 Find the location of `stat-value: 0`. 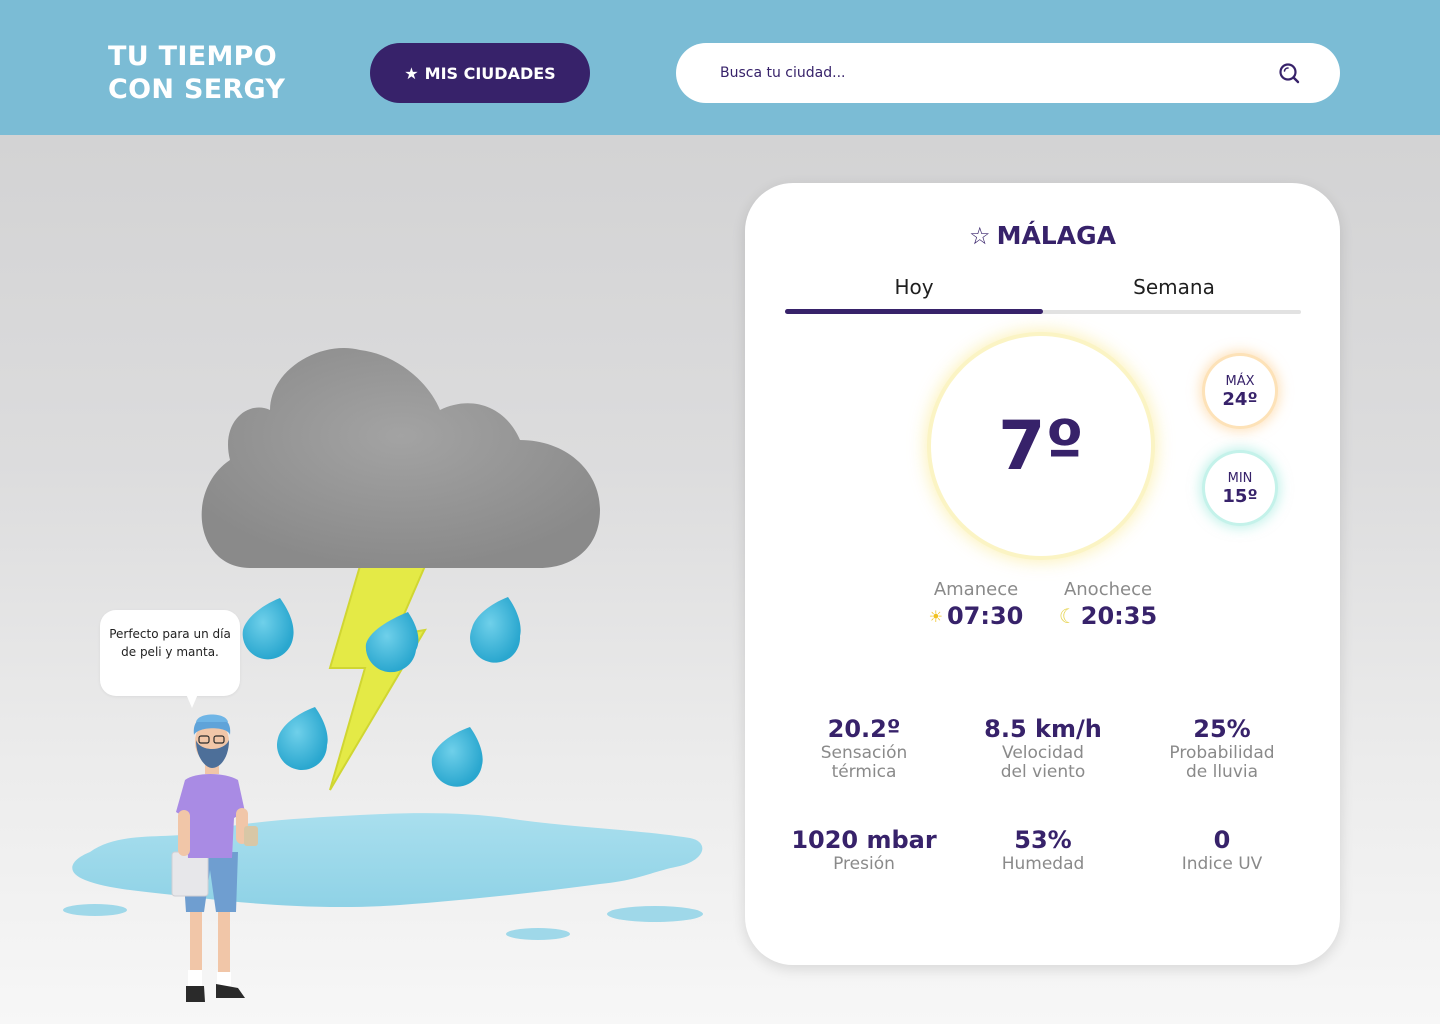

stat-value: 0 is located at coordinates (1222, 840).